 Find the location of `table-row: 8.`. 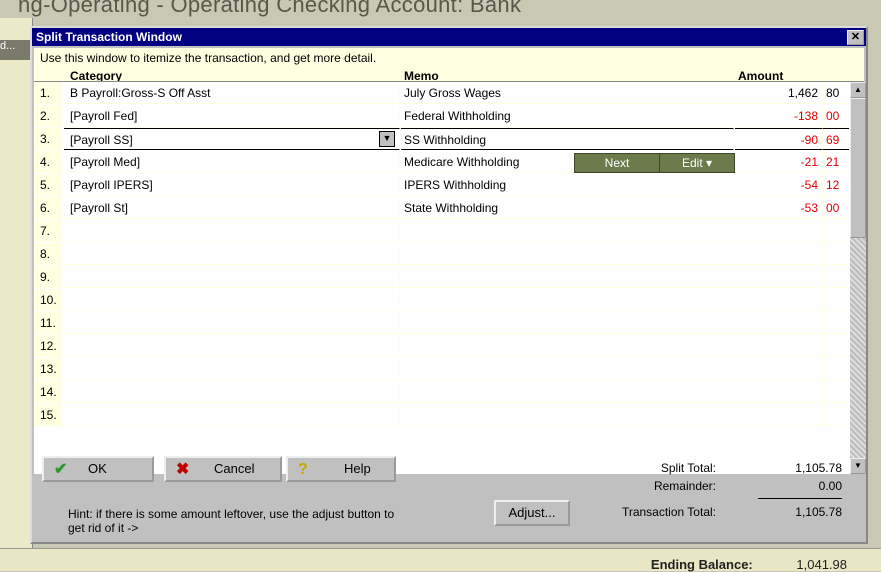

table-row: 8. is located at coordinates (442, 254).